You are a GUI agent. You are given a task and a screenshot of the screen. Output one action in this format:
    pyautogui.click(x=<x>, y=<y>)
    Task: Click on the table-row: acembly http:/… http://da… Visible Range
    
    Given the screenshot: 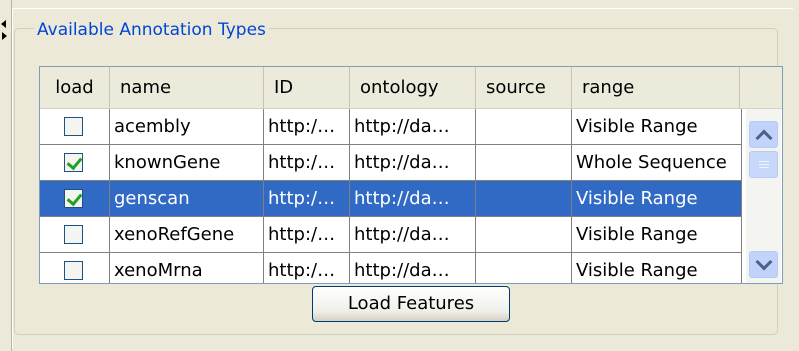 What is the action you would take?
    pyautogui.click(x=391, y=127)
    